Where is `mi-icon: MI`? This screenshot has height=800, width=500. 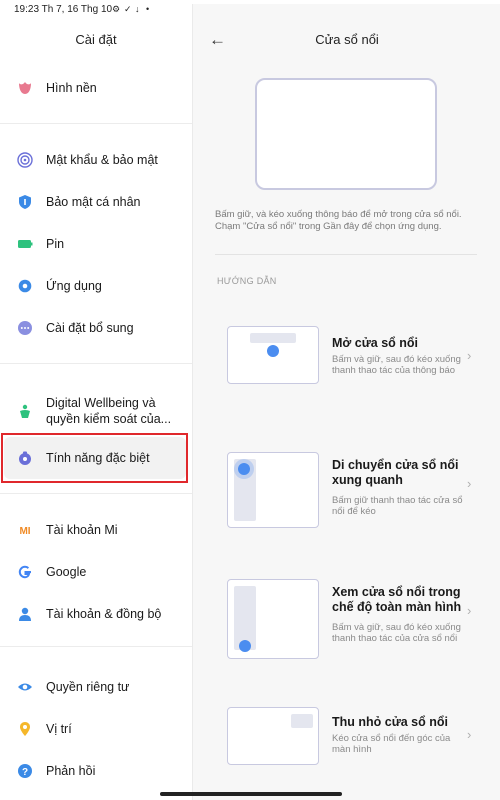
mi-icon: MI is located at coordinates (25, 530).